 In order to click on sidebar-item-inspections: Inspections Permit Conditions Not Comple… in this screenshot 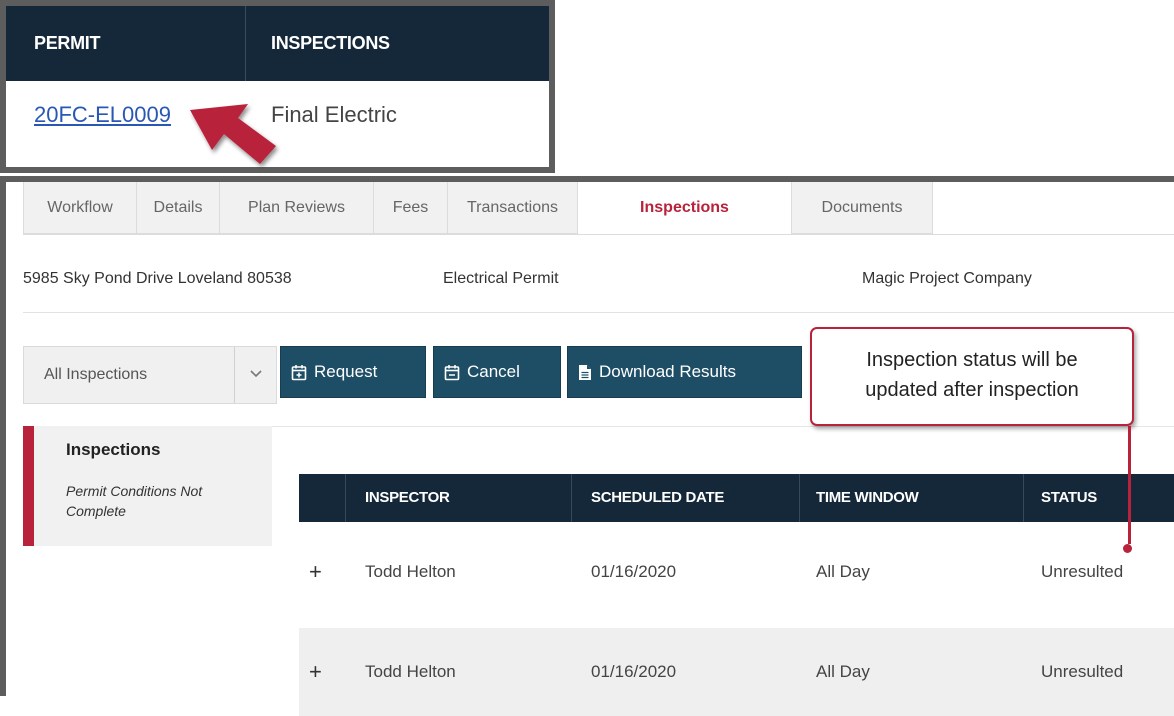, I will do `click(147, 486)`.